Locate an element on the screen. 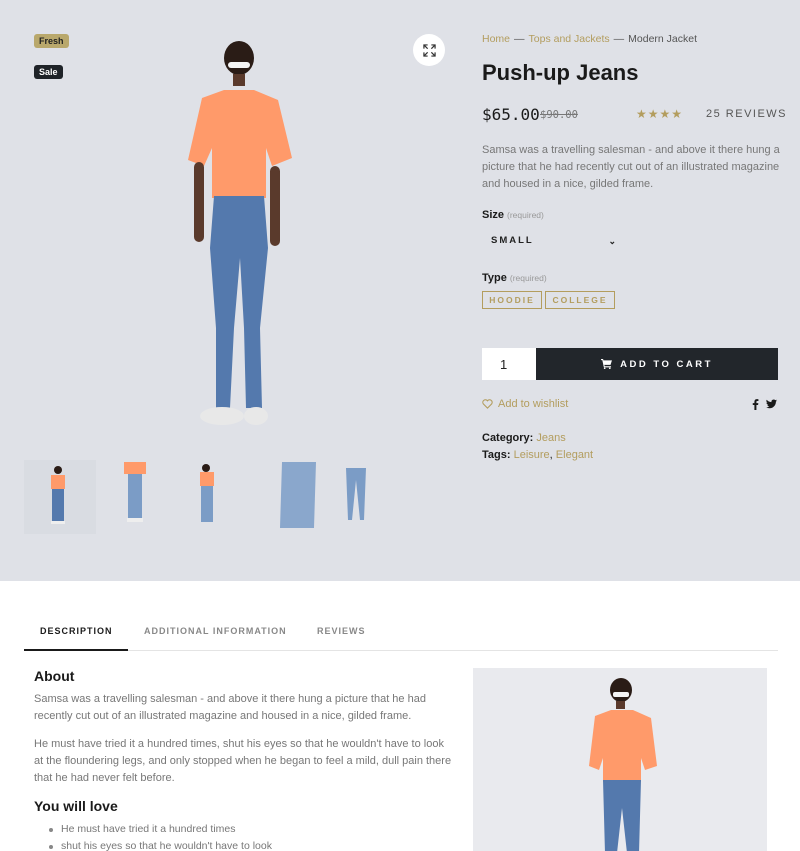 The height and width of the screenshot is (851, 800). wishlist-label: Add to wishlist is located at coordinates (533, 404).